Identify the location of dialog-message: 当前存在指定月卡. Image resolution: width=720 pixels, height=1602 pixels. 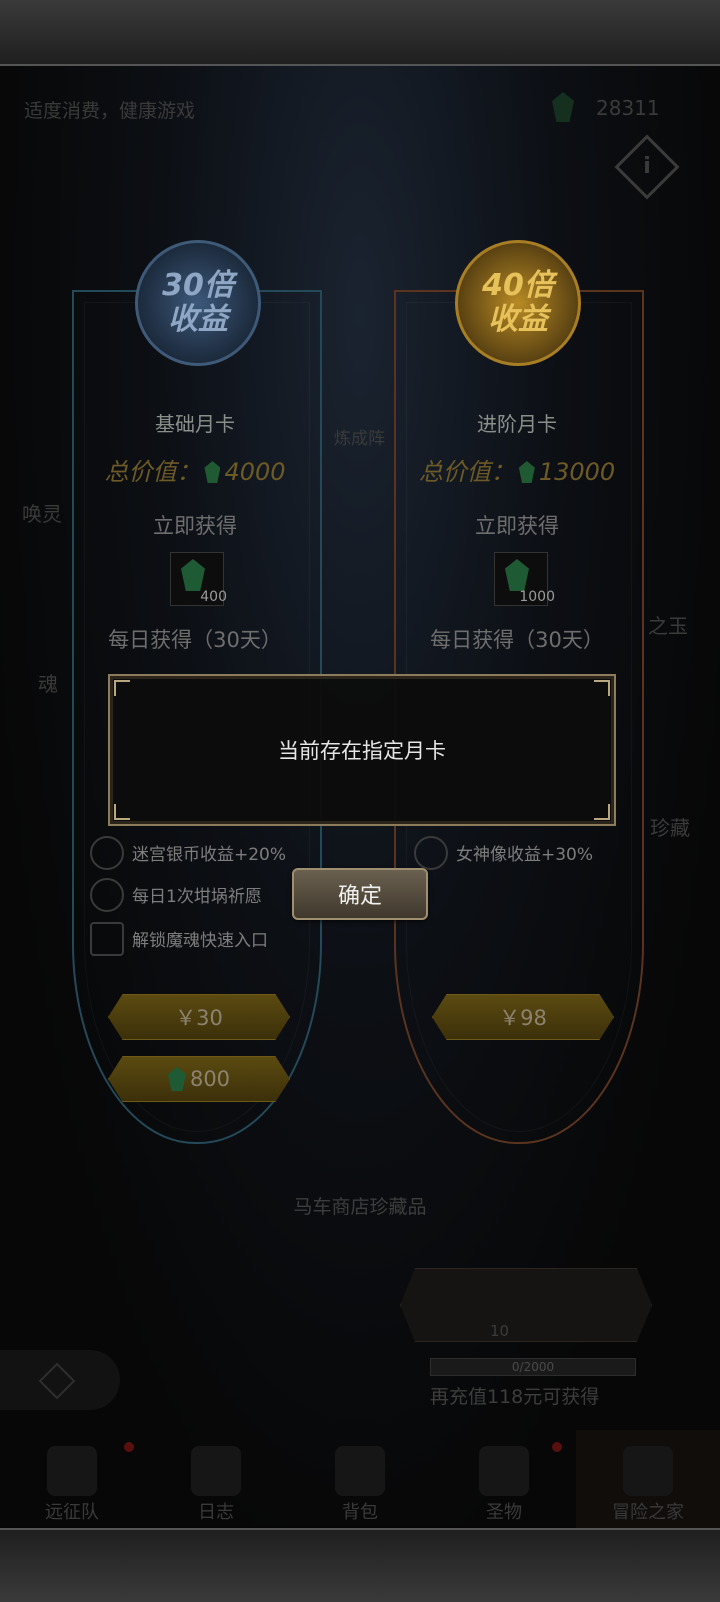
(362, 751).